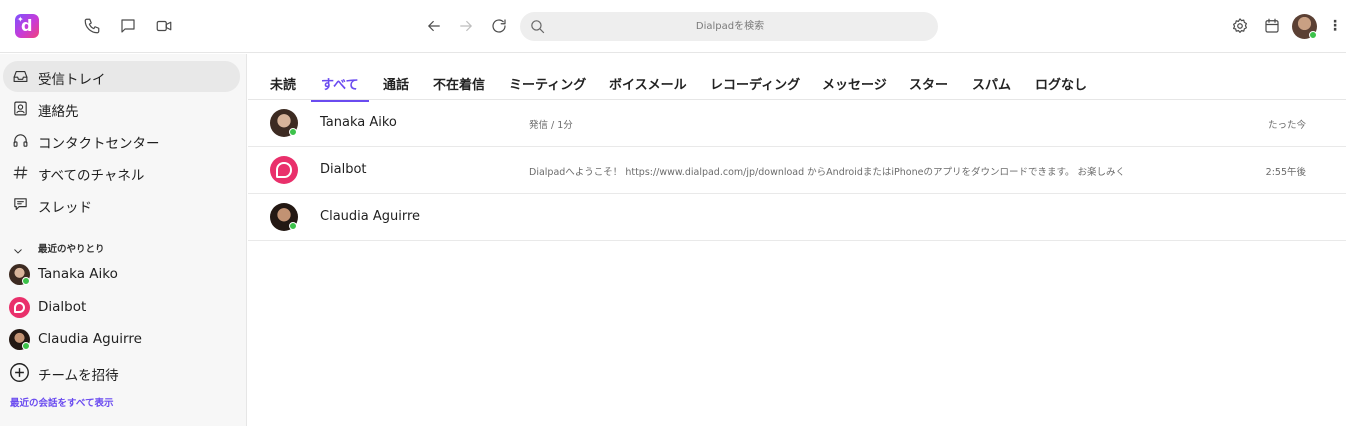 This screenshot has width=1346, height=426. What do you see at coordinates (90, 339) in the screenshot?
I see `recent-item-label: Claudia Aguirre` at bounding box center [90, 339].